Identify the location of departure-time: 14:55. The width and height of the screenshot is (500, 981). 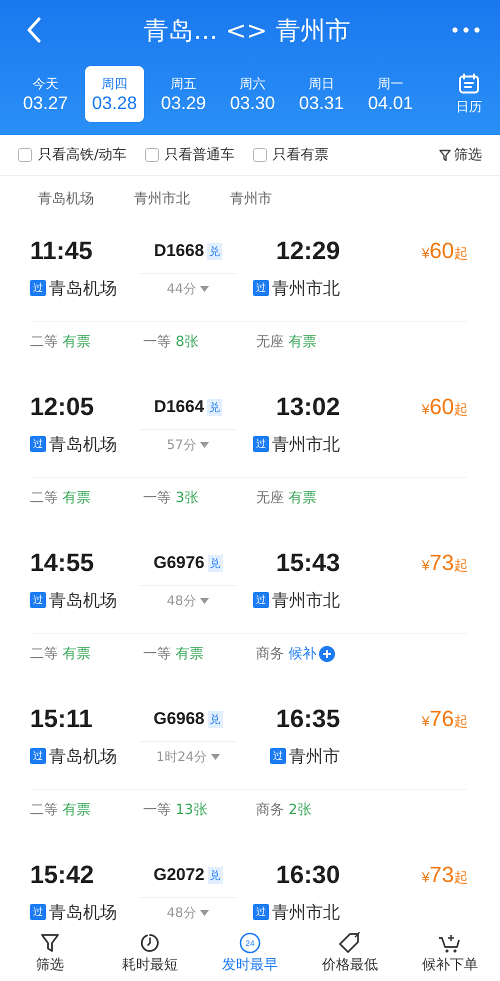
(62, 563).